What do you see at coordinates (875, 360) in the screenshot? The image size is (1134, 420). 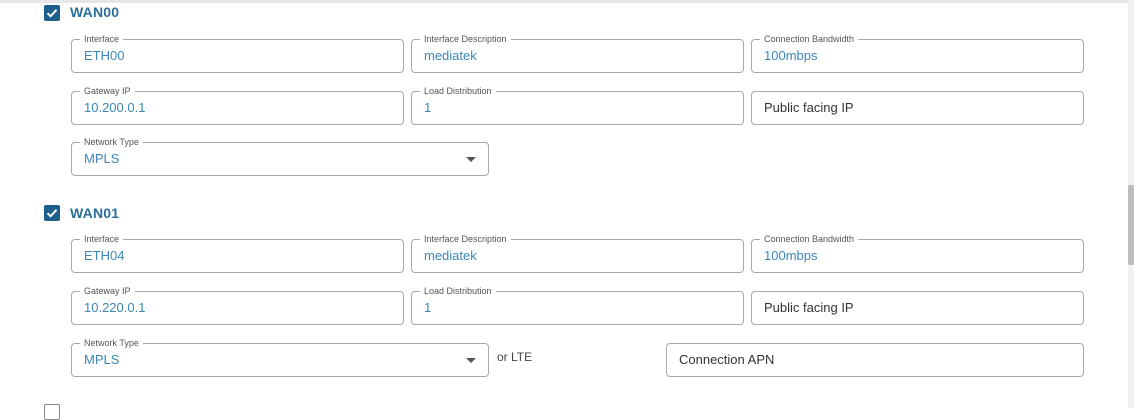 I see `wan01-connection-apn-field: Connection APN` at bounding box center [875, 360].